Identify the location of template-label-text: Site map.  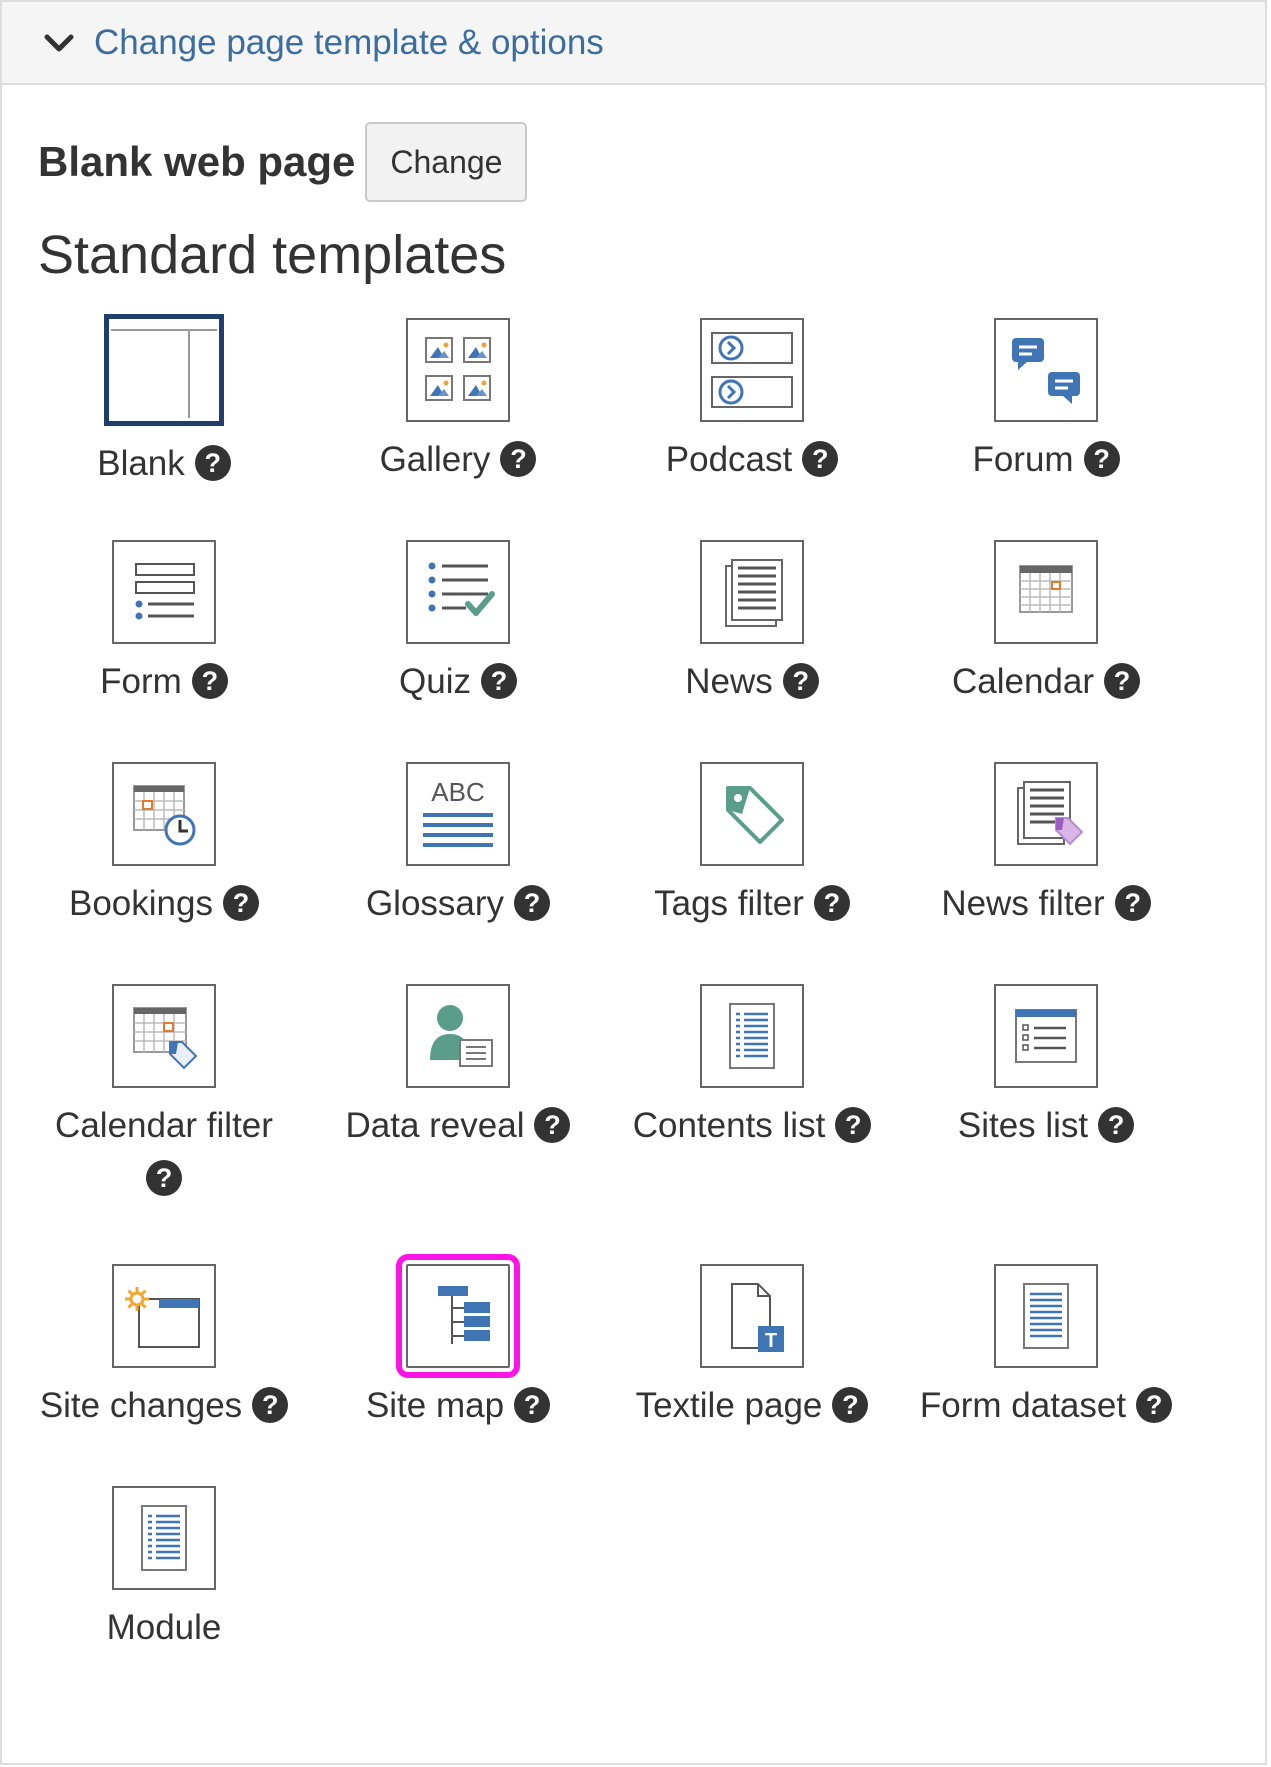
(435, 1405).